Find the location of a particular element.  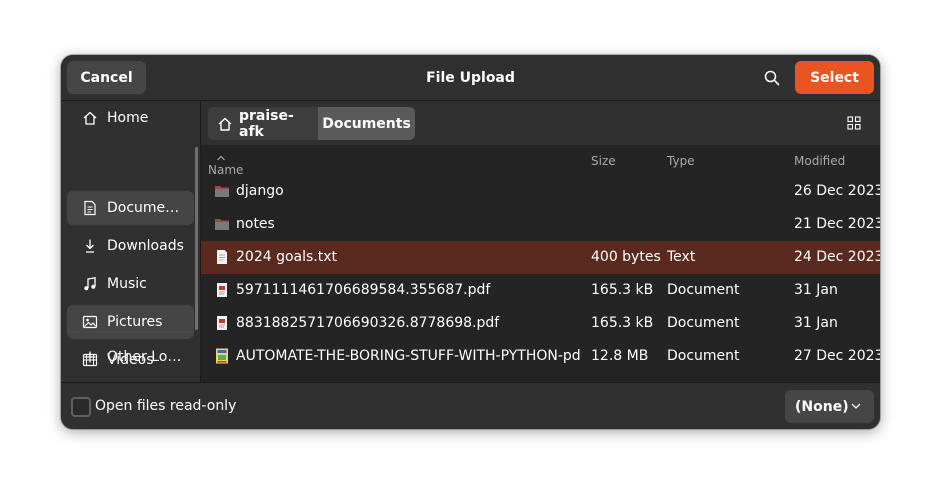

column-header-type: Type is located at coordinates (681, 161).